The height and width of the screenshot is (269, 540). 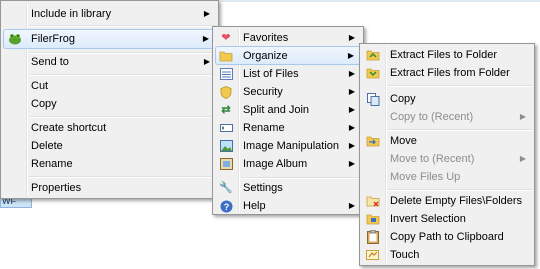 I want to click on menu-item-favorites: ❤ Favorites ▶, so click(x=288, y=38).